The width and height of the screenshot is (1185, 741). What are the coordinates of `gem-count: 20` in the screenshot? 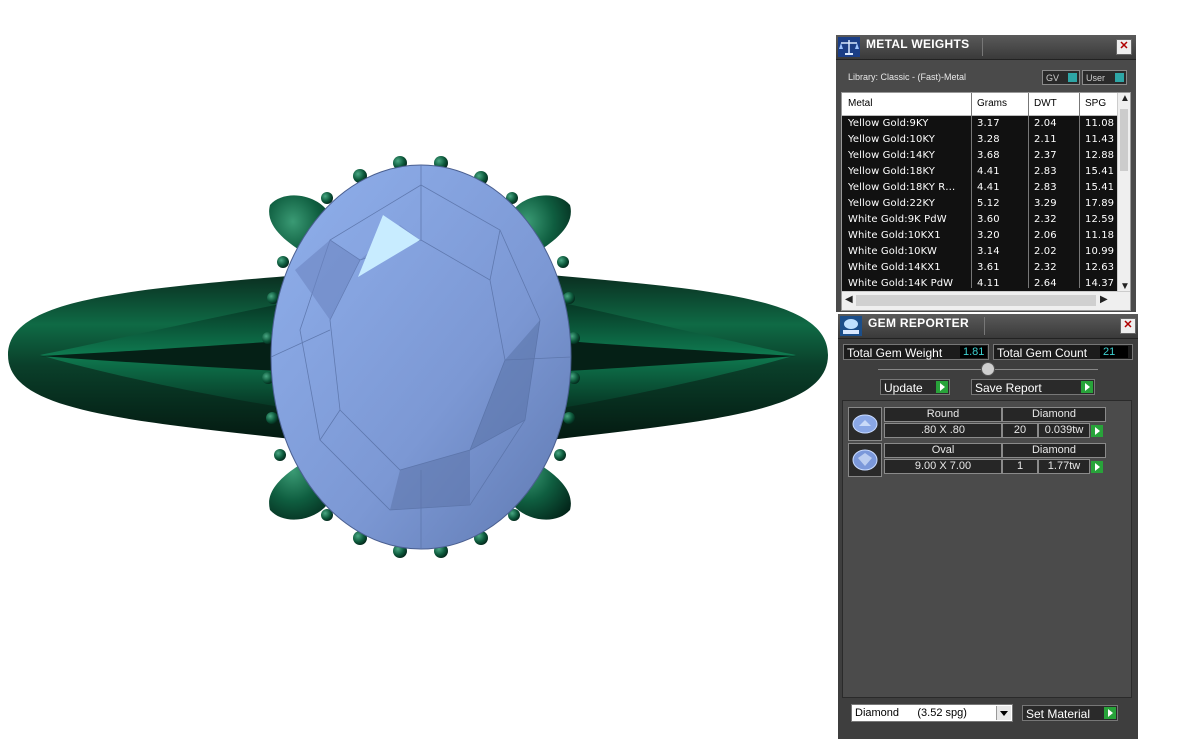 It's located at (1020, 430).